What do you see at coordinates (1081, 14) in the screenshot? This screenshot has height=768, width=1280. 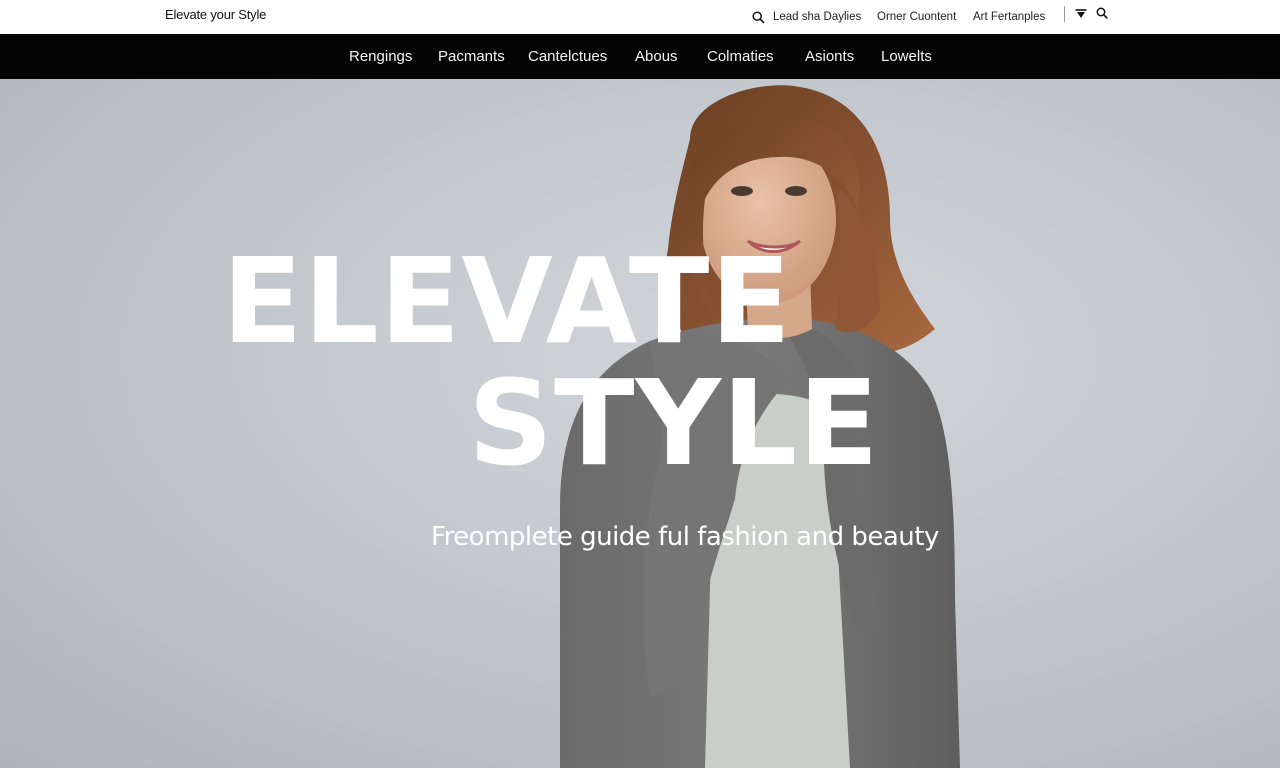 I see `filter-icon` at bounding box center [1081, 14].